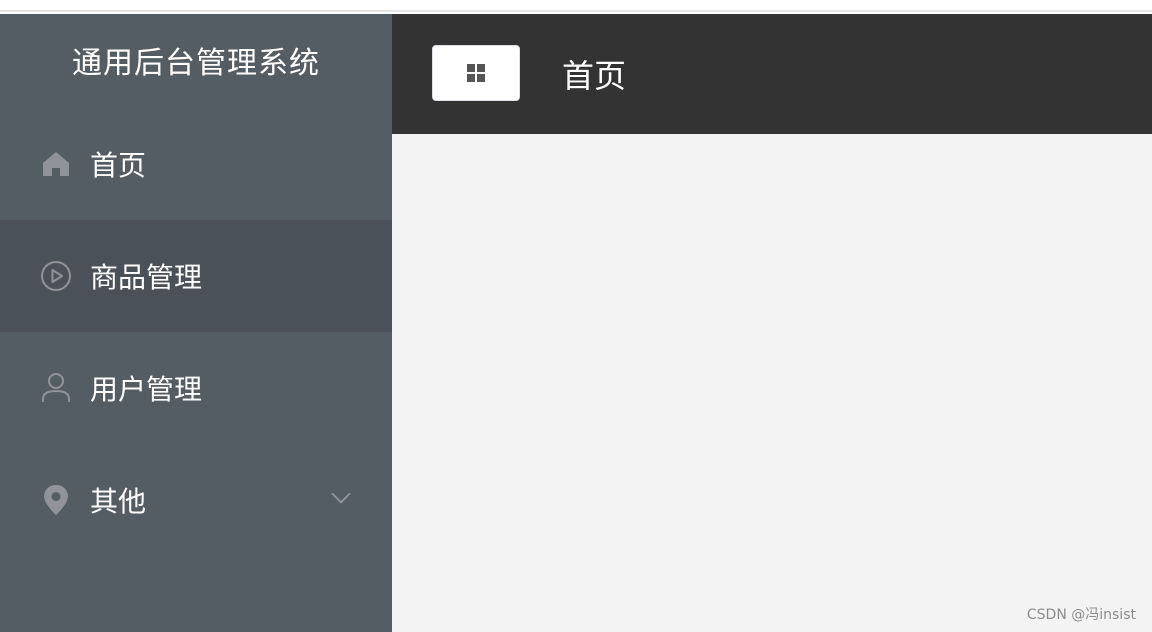 Image resolution: width=1152 pixels, height=632 pixels. What do you see at coordinates (576, 6) in the screenshot?
I see `top-strip` at bounding box center [576, 6].